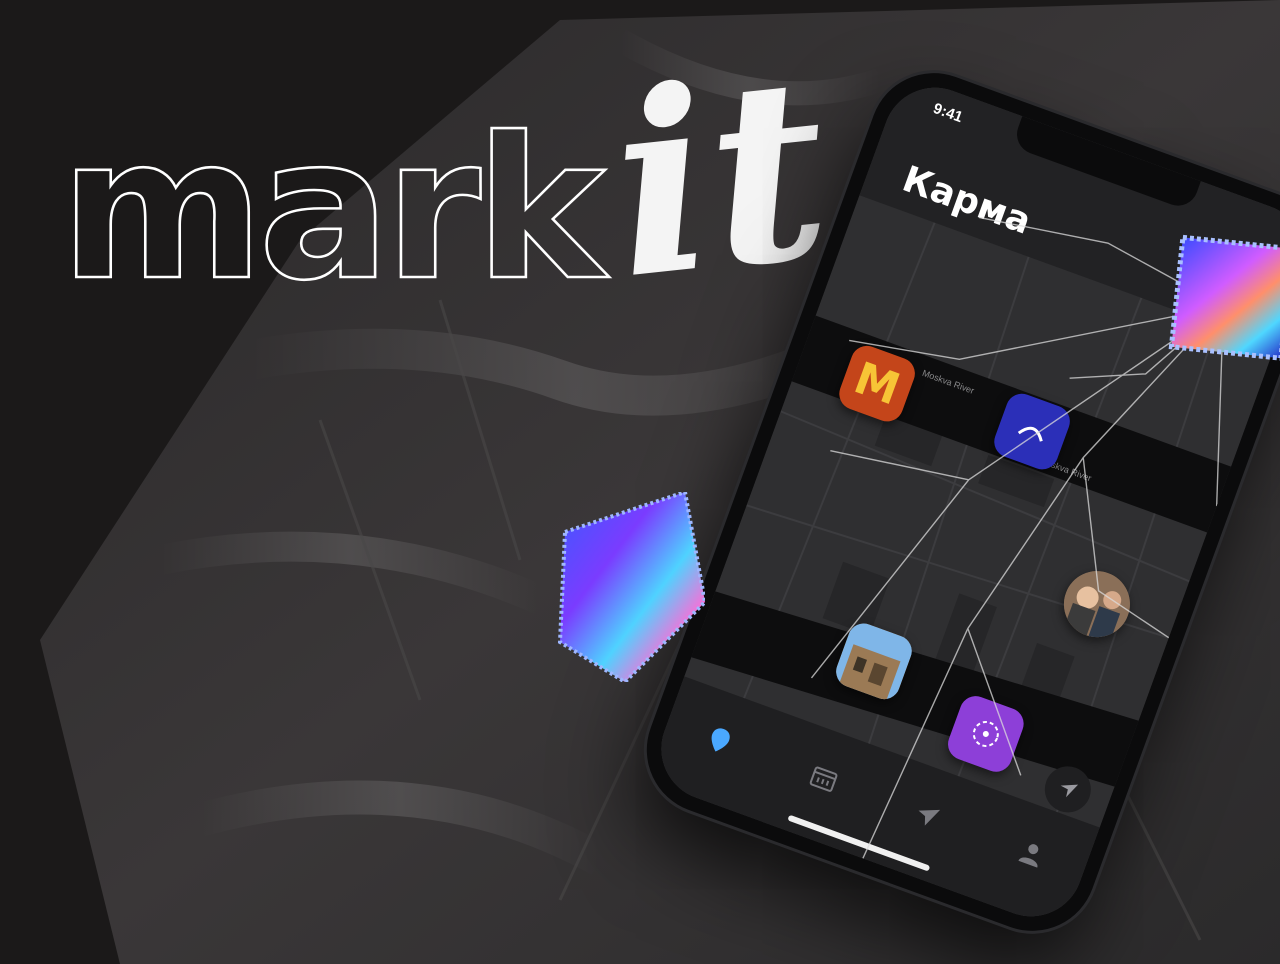 Image resolution: width=1280 pixels, height=964 pixels. I want to click on logo-word-it: it, so click(720, 177).